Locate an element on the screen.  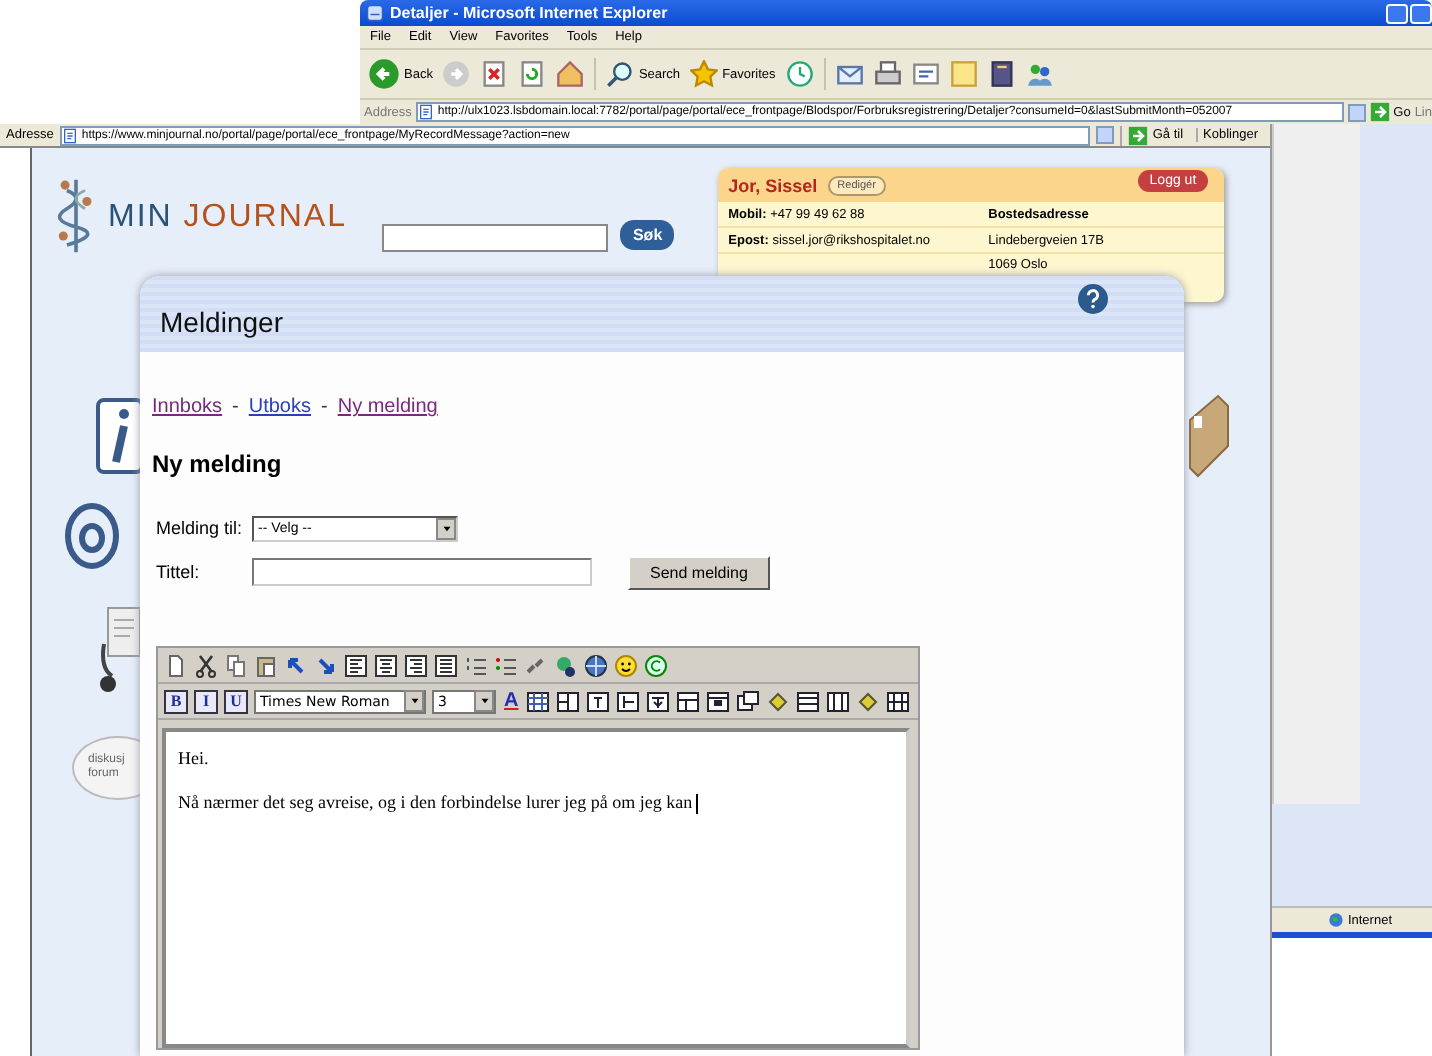
field-label: Tittel: is located at coordinates (179, 572).